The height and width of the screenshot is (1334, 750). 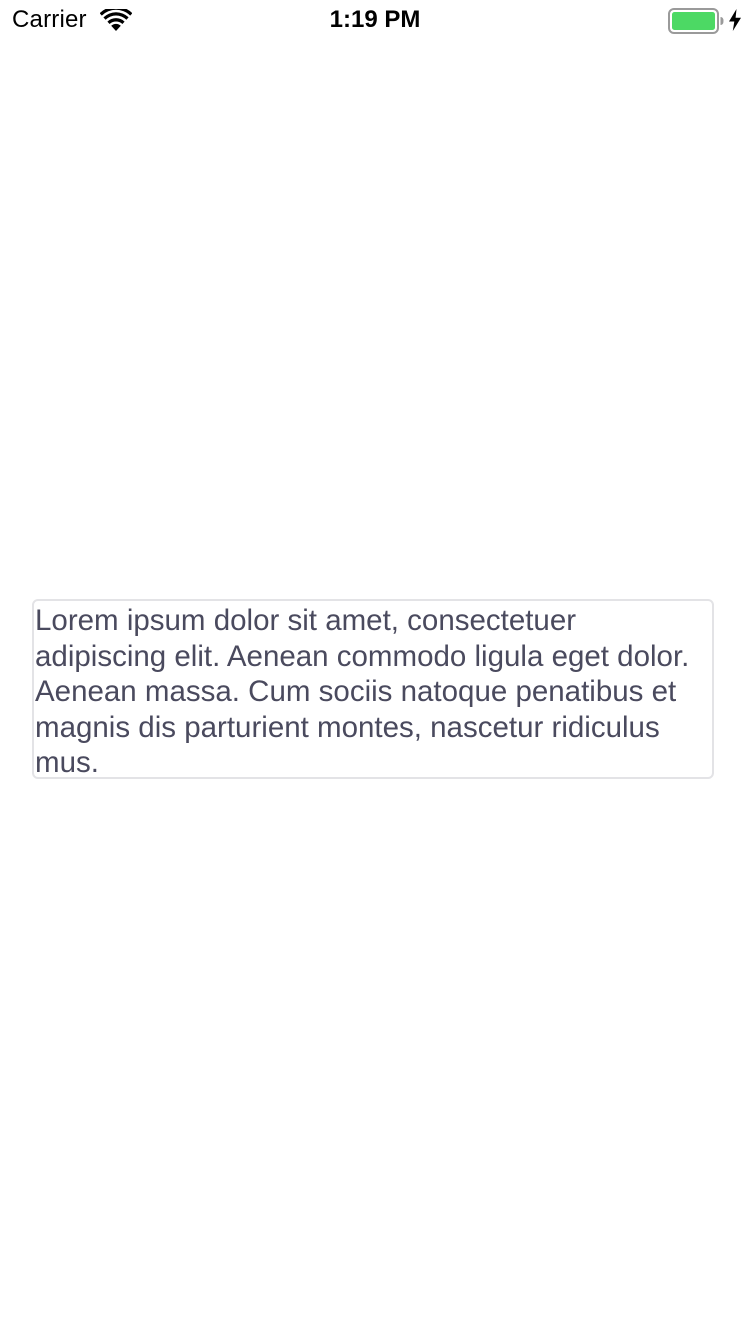 I want to click on status-bar: Carrier 1:19 PM, so click(x=375, y=20).